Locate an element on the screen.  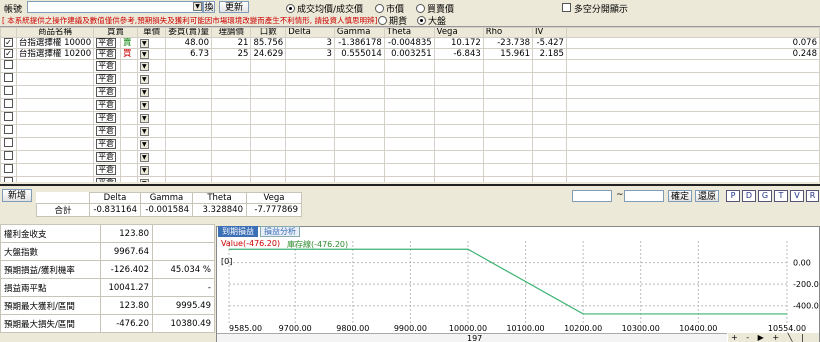
tool-v-button: V is located at coordinates (797, 196).